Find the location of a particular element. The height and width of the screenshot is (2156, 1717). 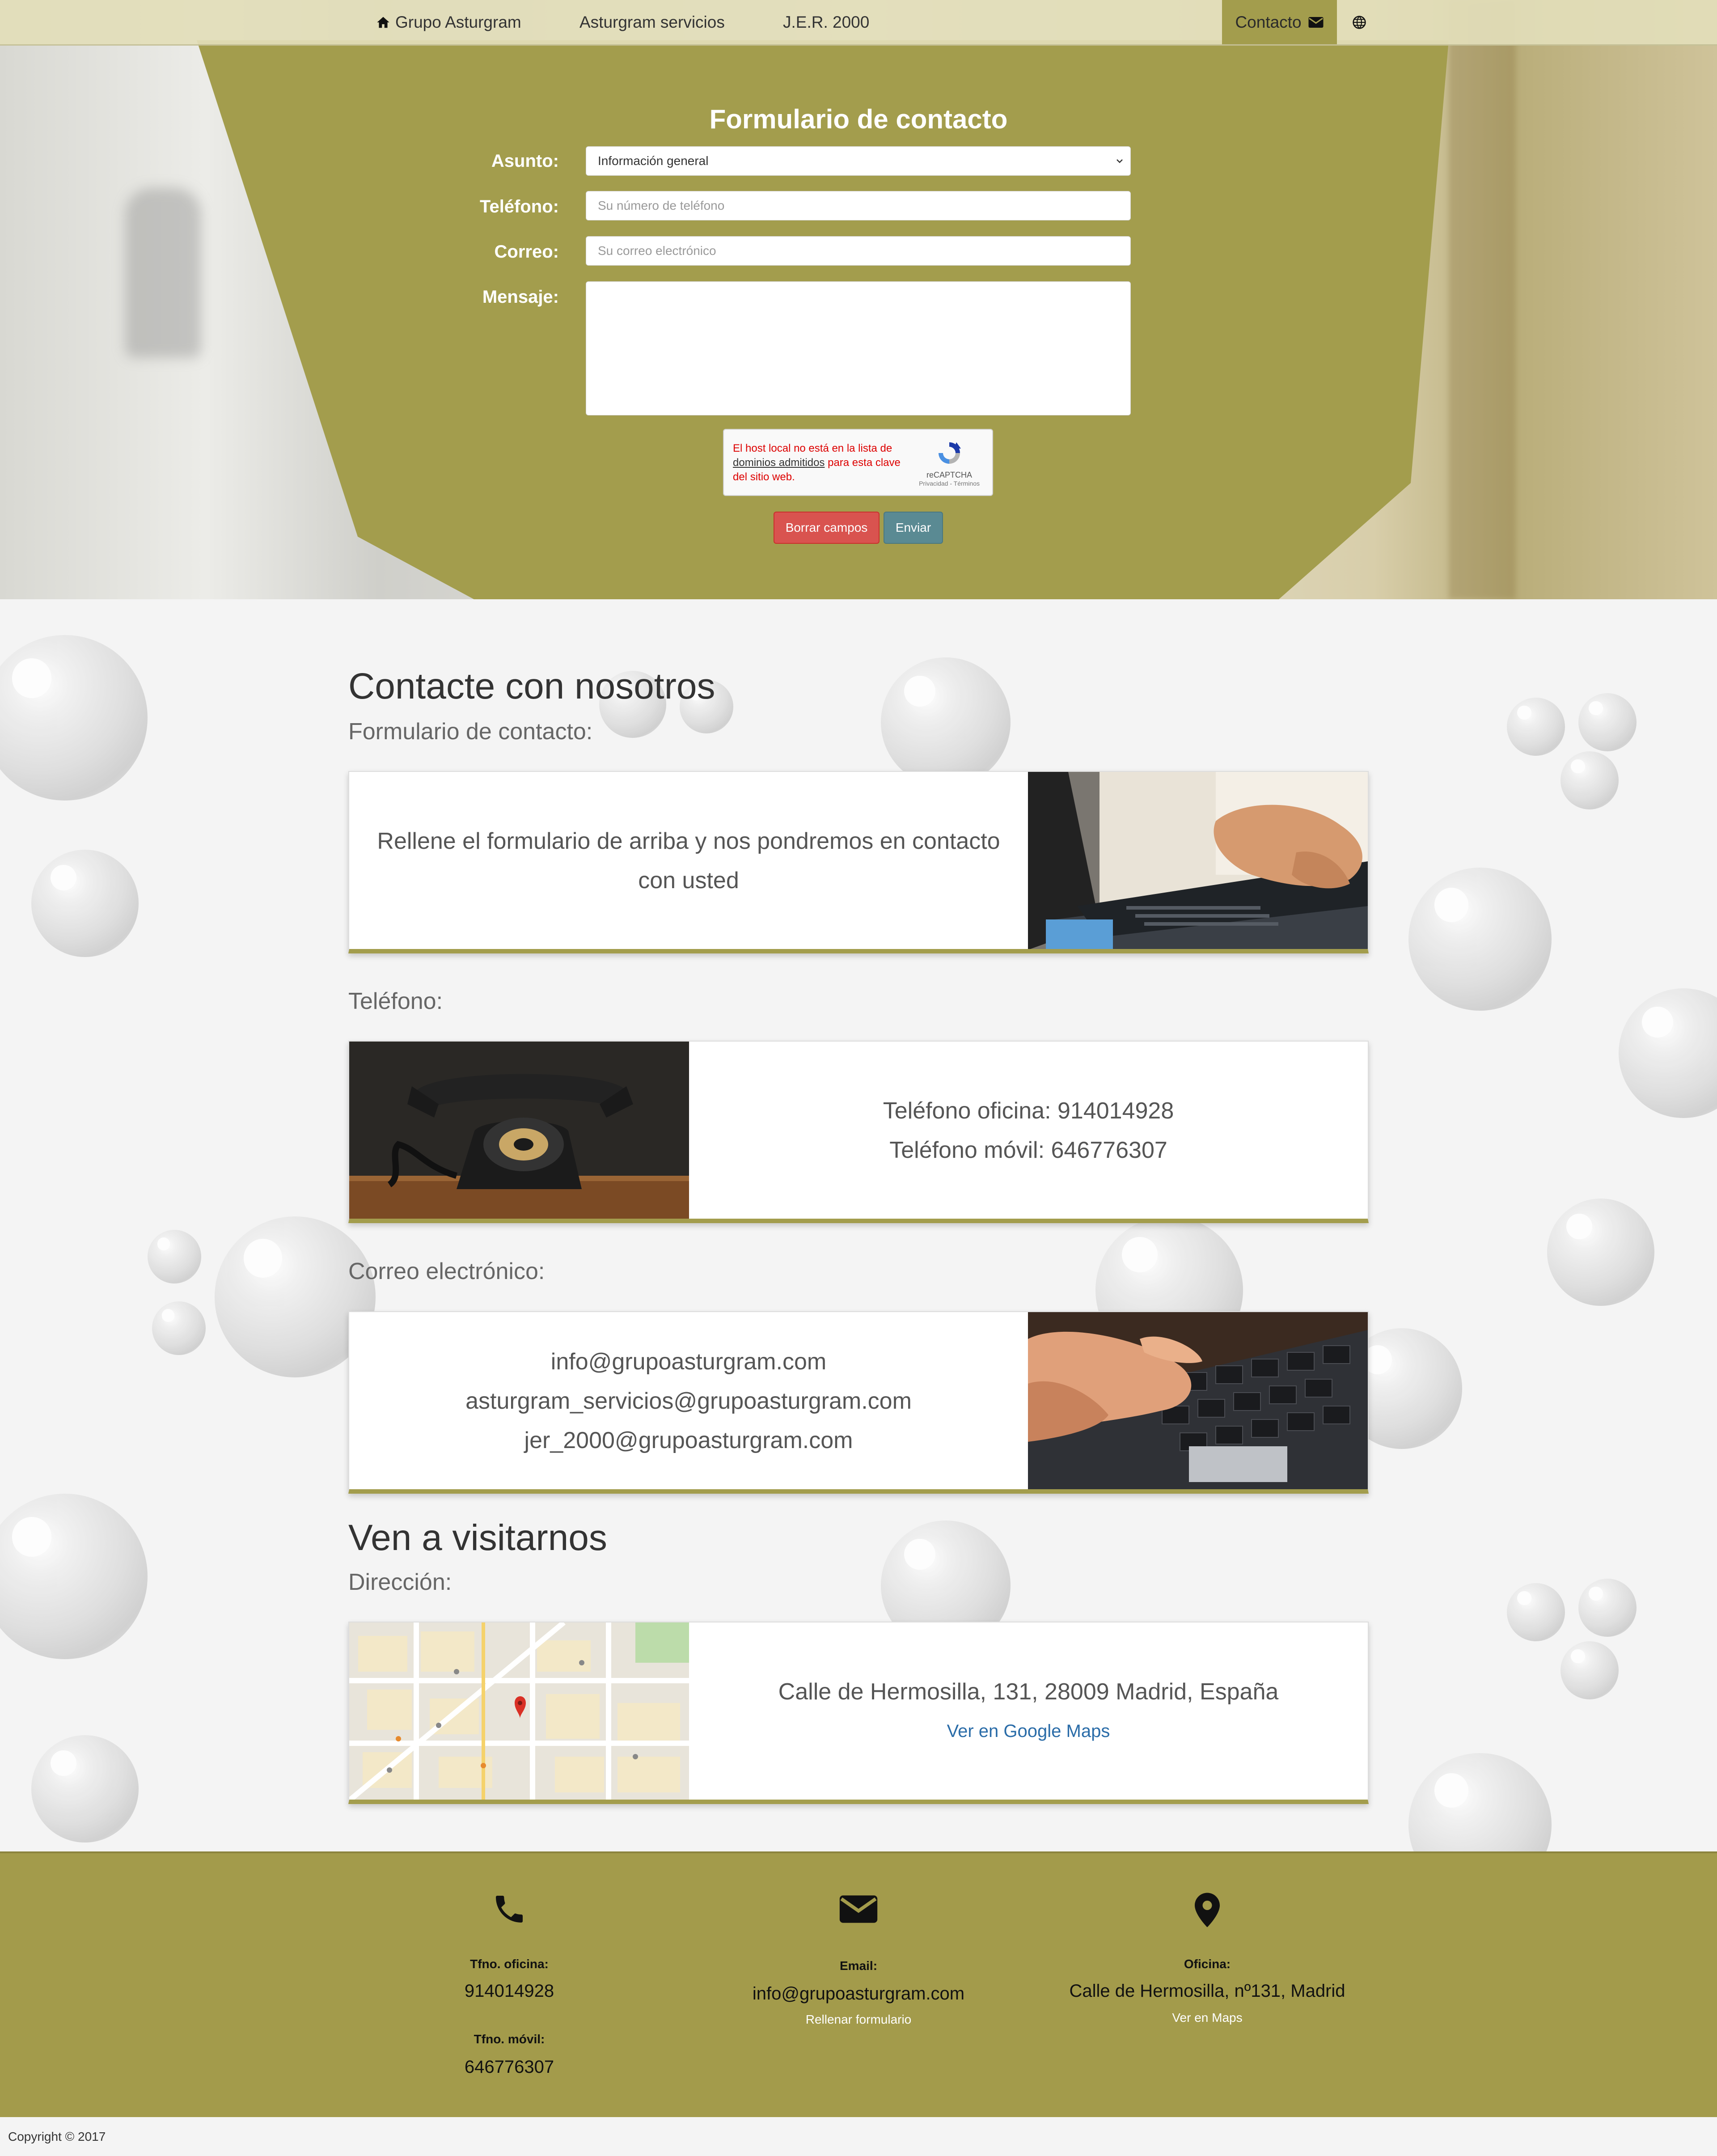

address-subheading: Dirección: is located at coordinates (400, 1582).